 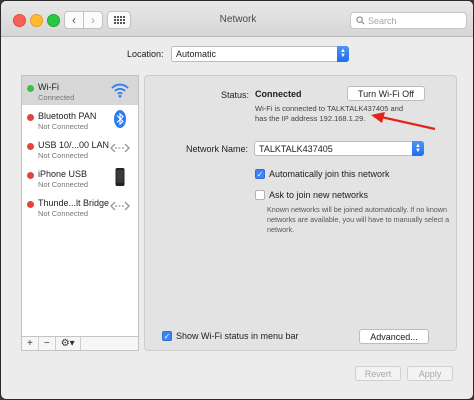 I want to click on add-service-button: +, so click(x=30, y=343).